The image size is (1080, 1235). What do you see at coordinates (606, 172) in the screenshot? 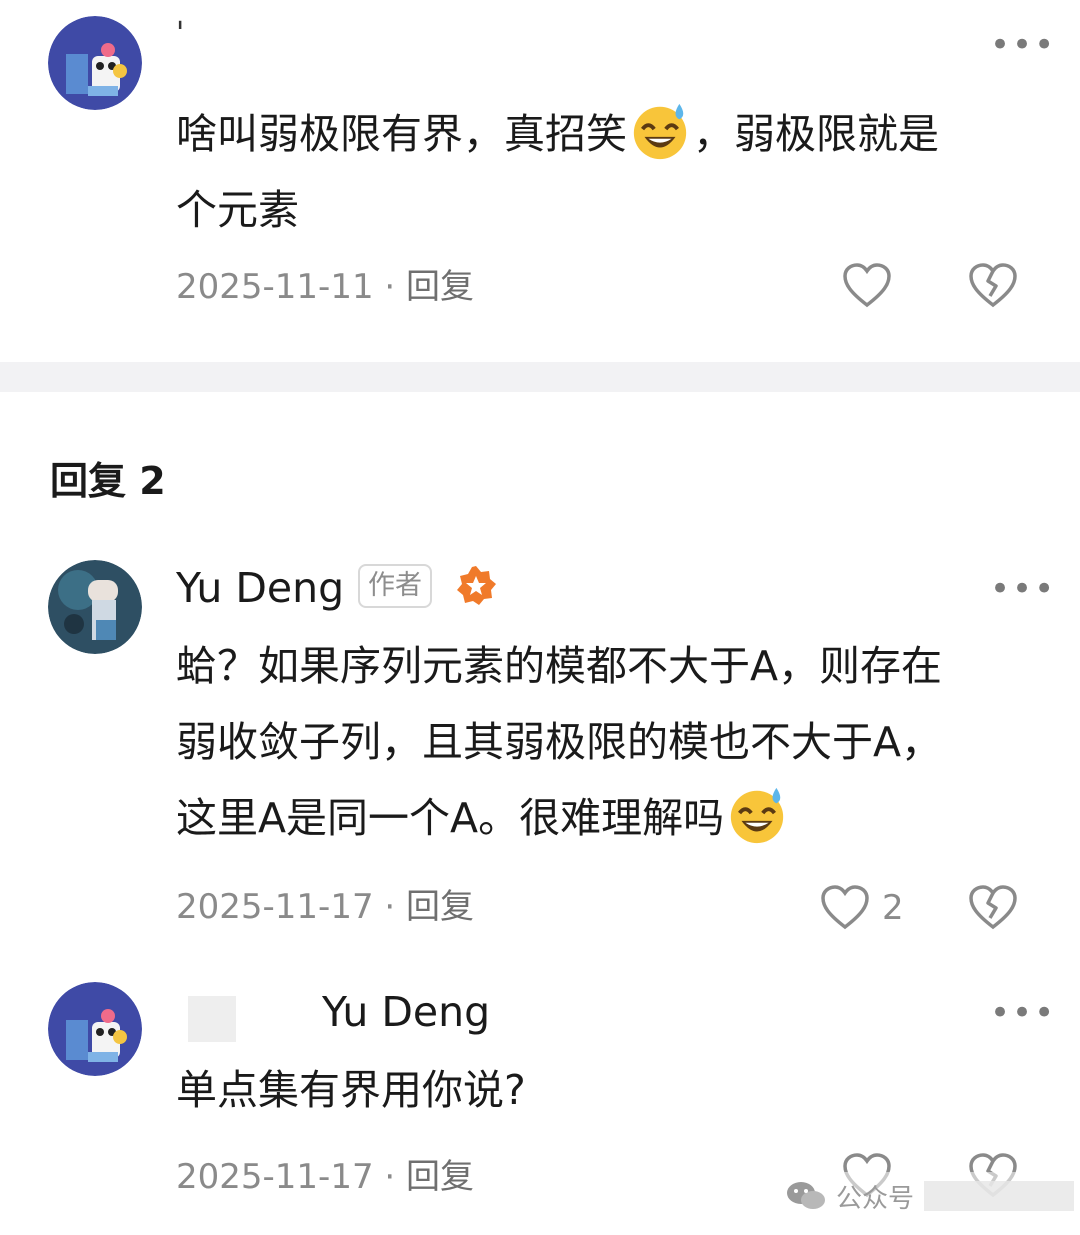
I see `comment-text: 啥叫弱极限有界，真招笑 ，弱极限就是 个元素` at bounding box center [606, 172].